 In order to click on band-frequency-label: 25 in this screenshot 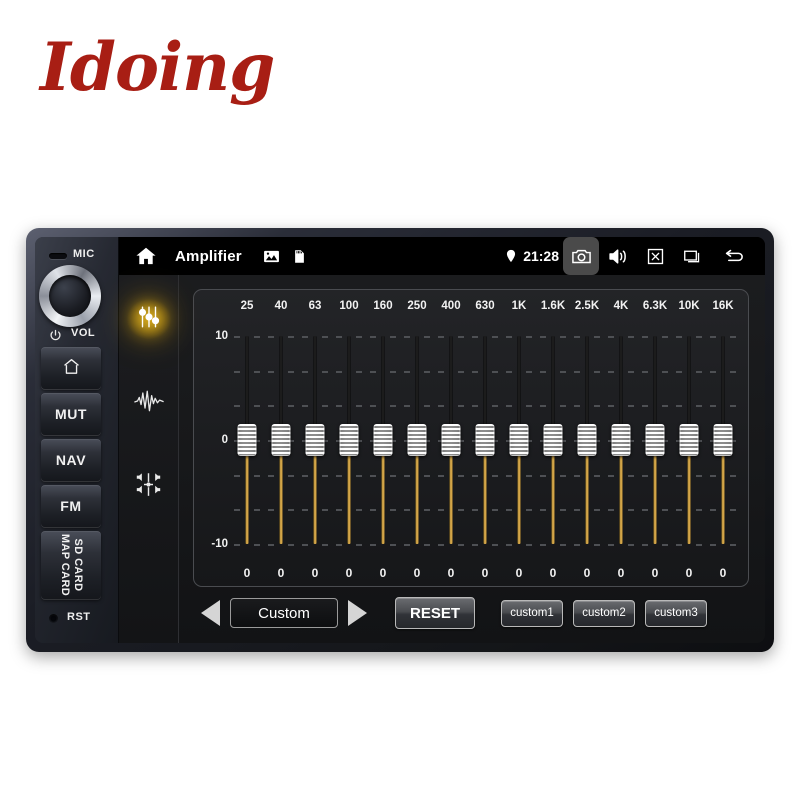, I will do `click(247, 306)`.